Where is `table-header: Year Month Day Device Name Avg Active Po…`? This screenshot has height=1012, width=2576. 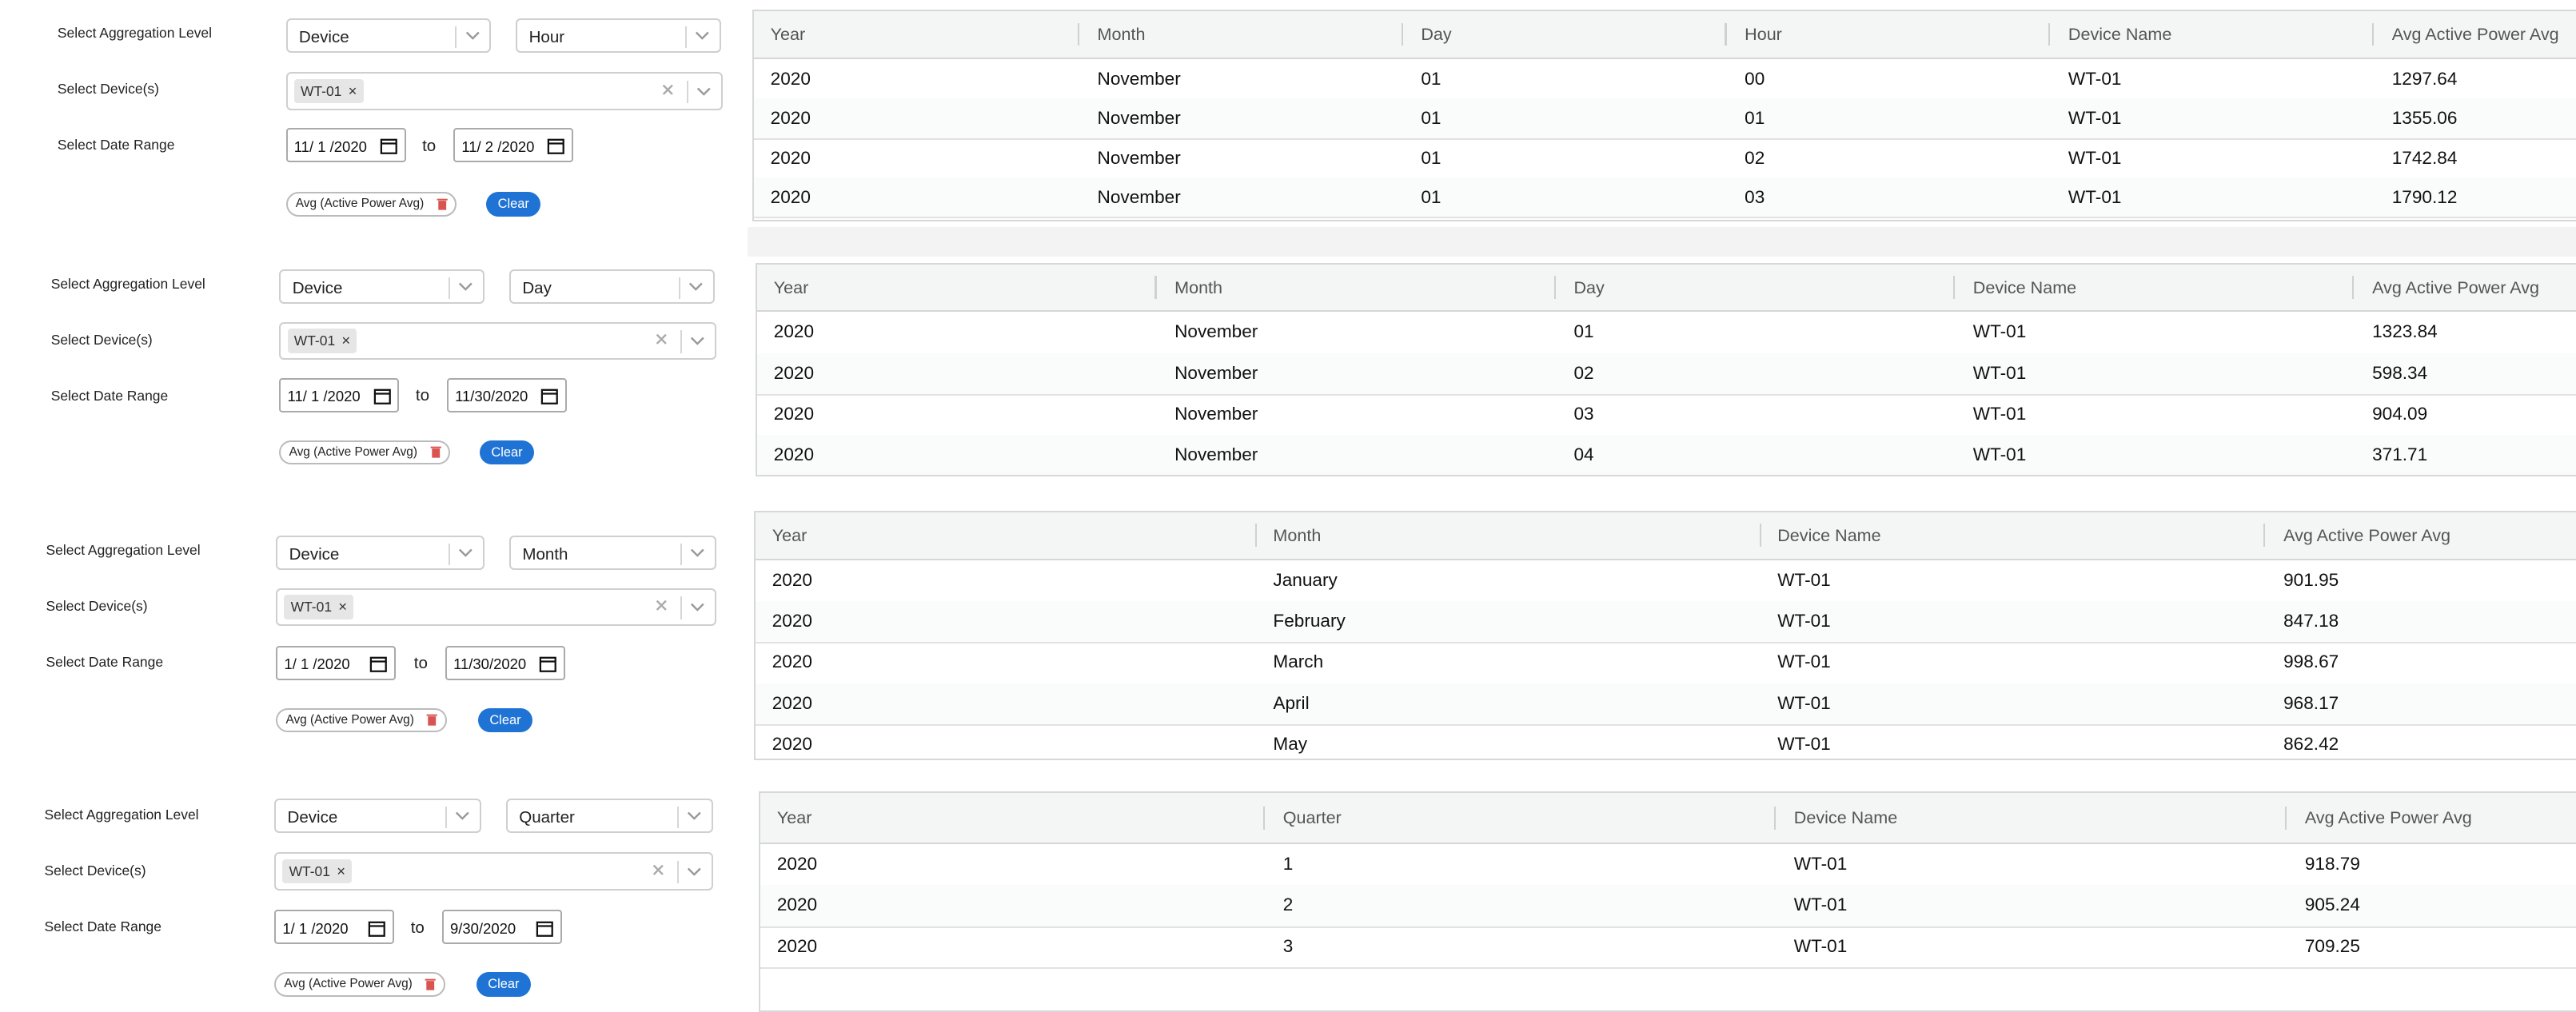 table-header: Year Month Day Device Name Avg Active Po… is located at coordinates (1666, 288).